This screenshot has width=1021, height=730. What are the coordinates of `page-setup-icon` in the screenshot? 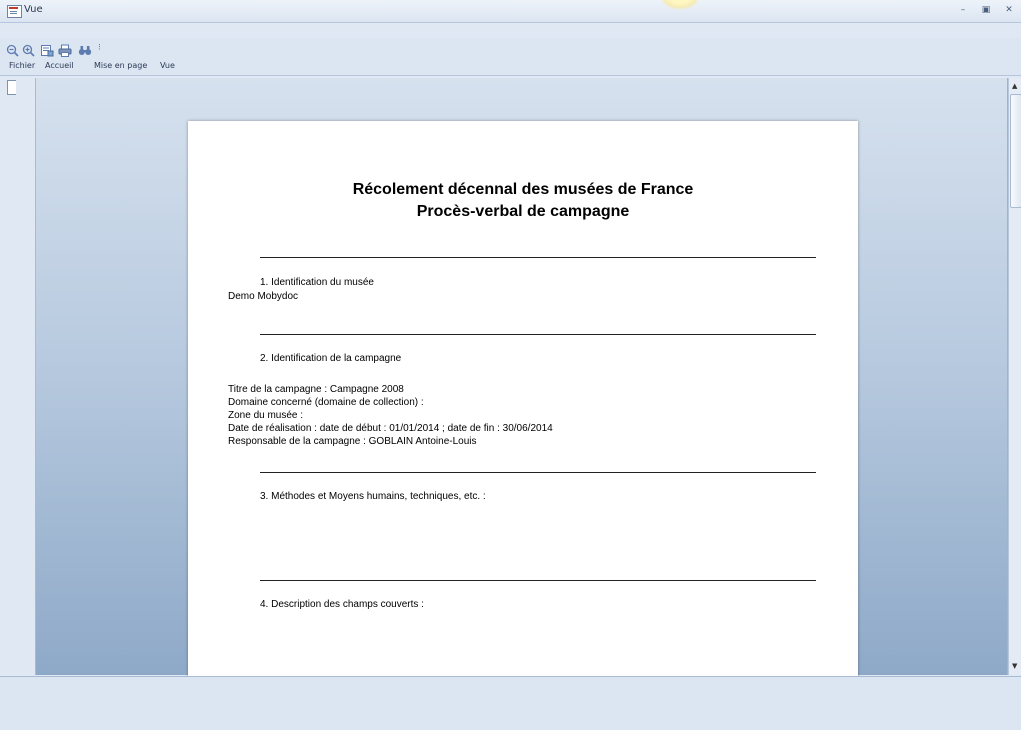 It's located at (47, 49).